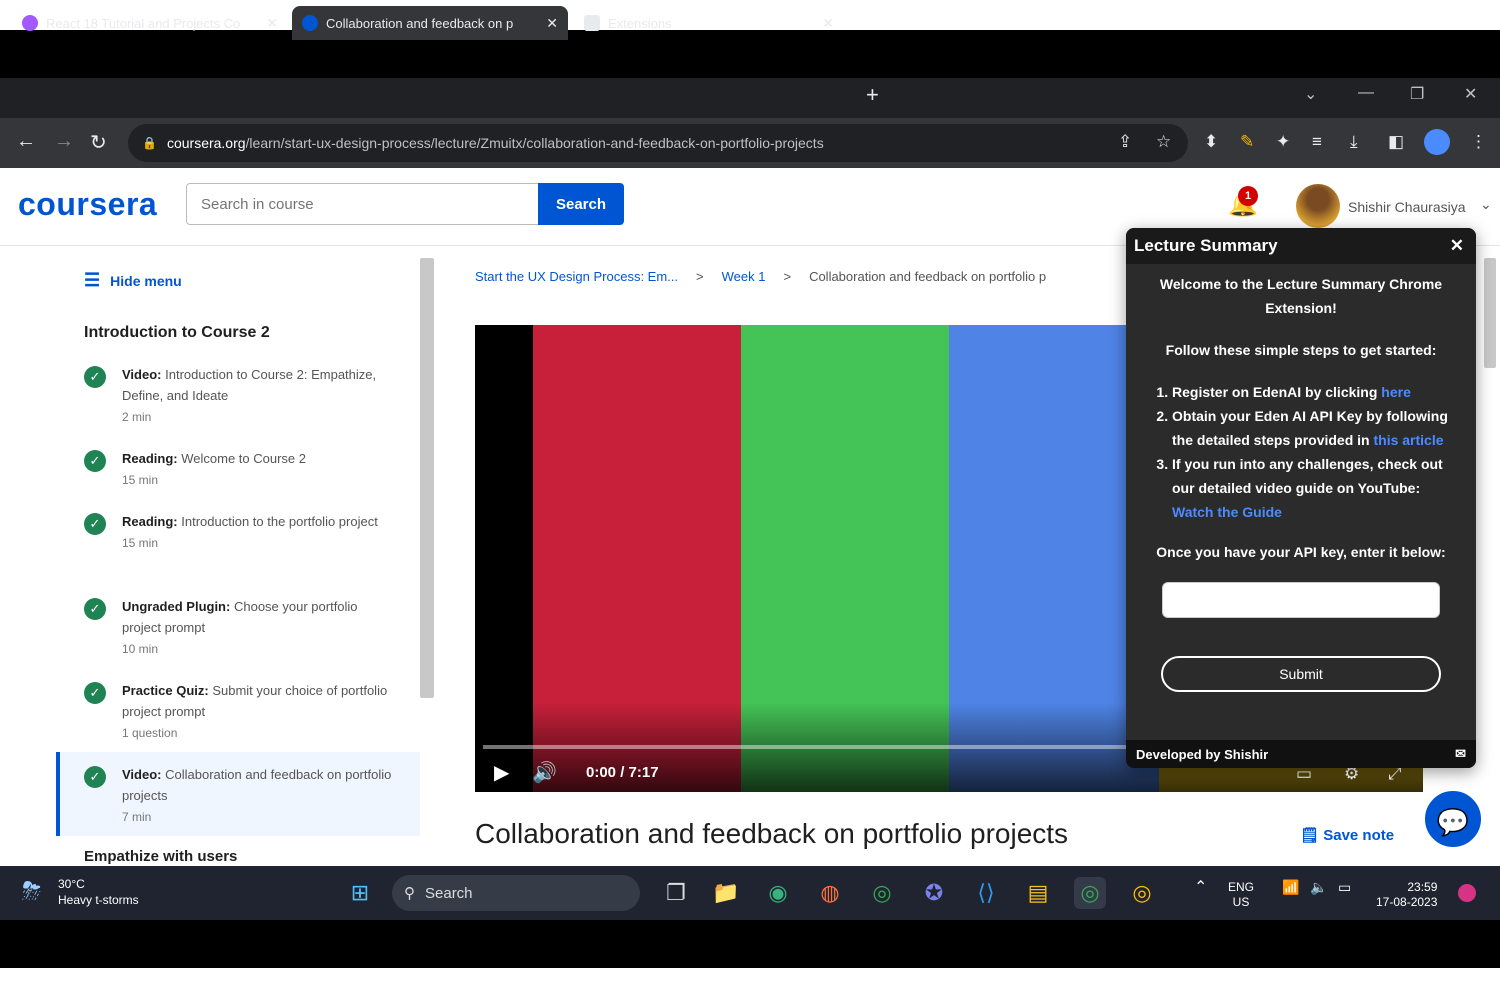 The image size is (1500, 1000). I want to click on file-explorer-icon: 📁, so click(726, 893).